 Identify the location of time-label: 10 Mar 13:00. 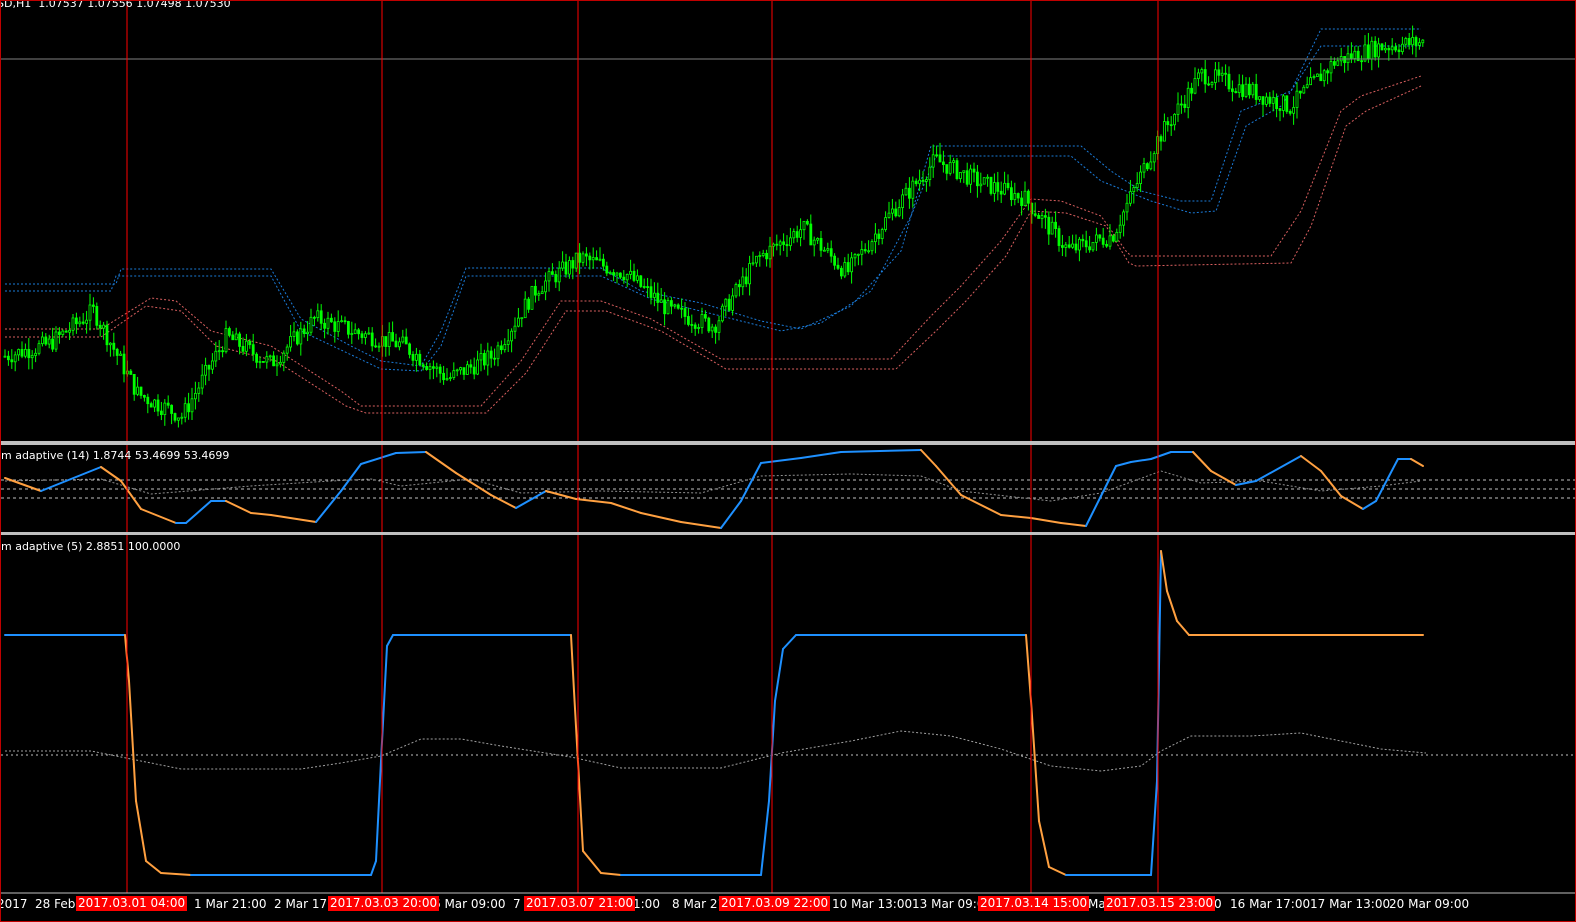
(872, 904).